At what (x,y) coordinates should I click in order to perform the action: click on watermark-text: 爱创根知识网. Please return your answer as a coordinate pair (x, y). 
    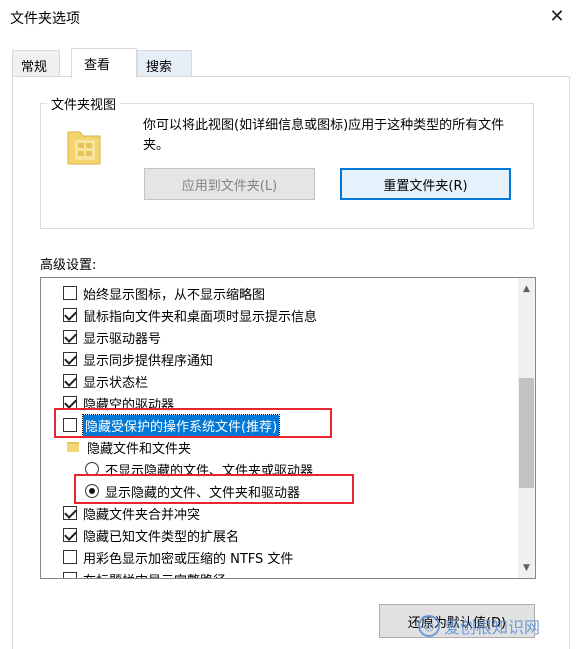
    Looking at the image, I should click on (492, 627).